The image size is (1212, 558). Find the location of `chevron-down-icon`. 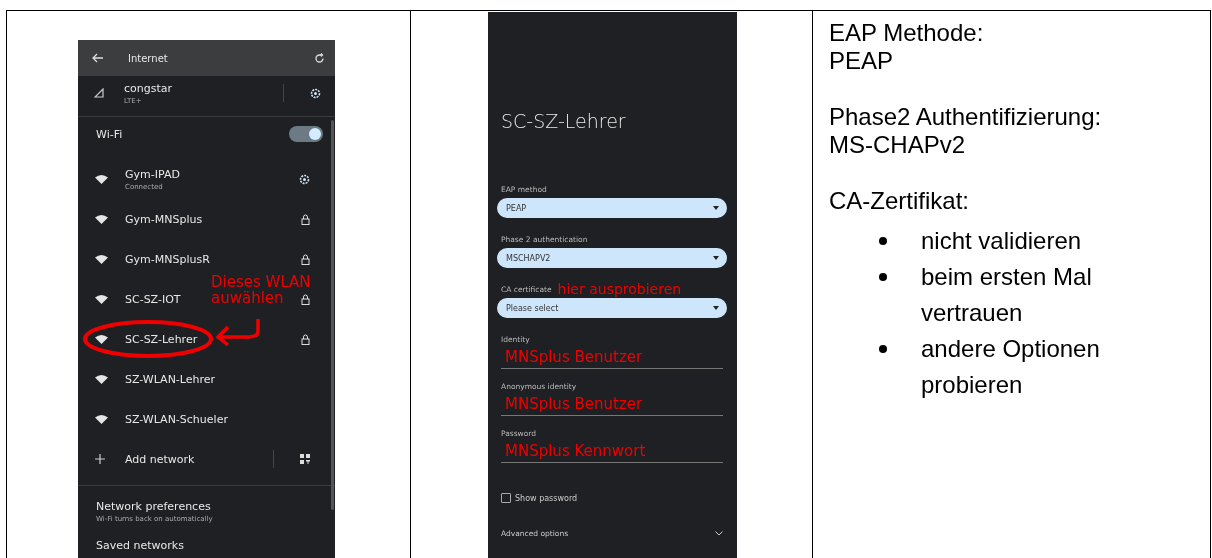

chevron-down-icon is located at coordinates (719, 533).